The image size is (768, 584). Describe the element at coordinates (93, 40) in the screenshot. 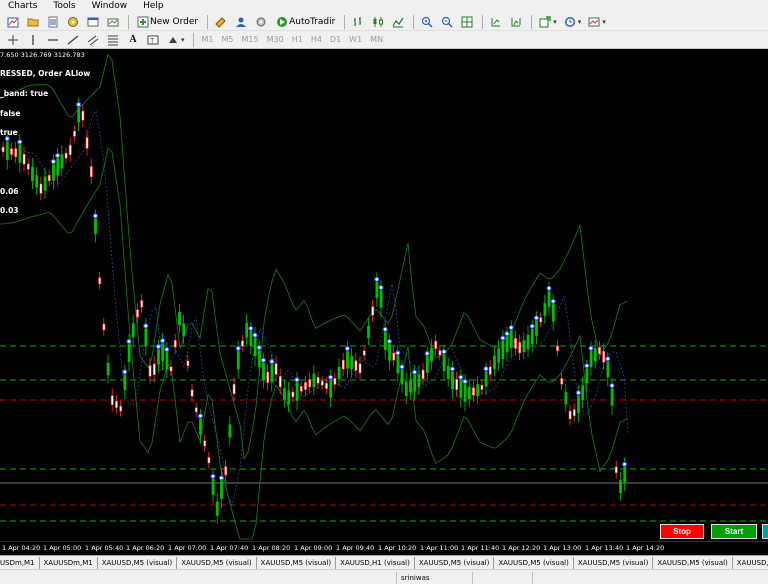

I see `channel-button` at that location.